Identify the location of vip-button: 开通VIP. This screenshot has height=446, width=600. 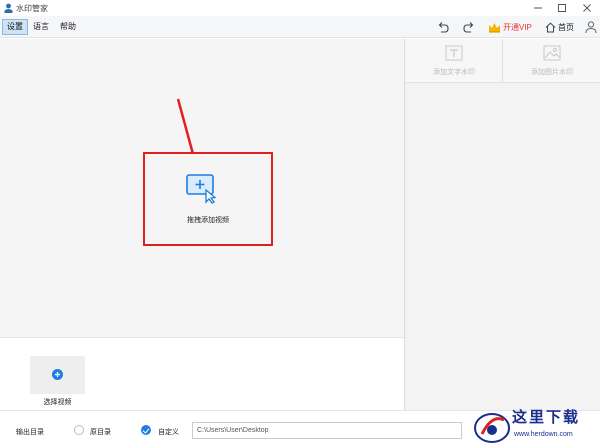
(510, 27).